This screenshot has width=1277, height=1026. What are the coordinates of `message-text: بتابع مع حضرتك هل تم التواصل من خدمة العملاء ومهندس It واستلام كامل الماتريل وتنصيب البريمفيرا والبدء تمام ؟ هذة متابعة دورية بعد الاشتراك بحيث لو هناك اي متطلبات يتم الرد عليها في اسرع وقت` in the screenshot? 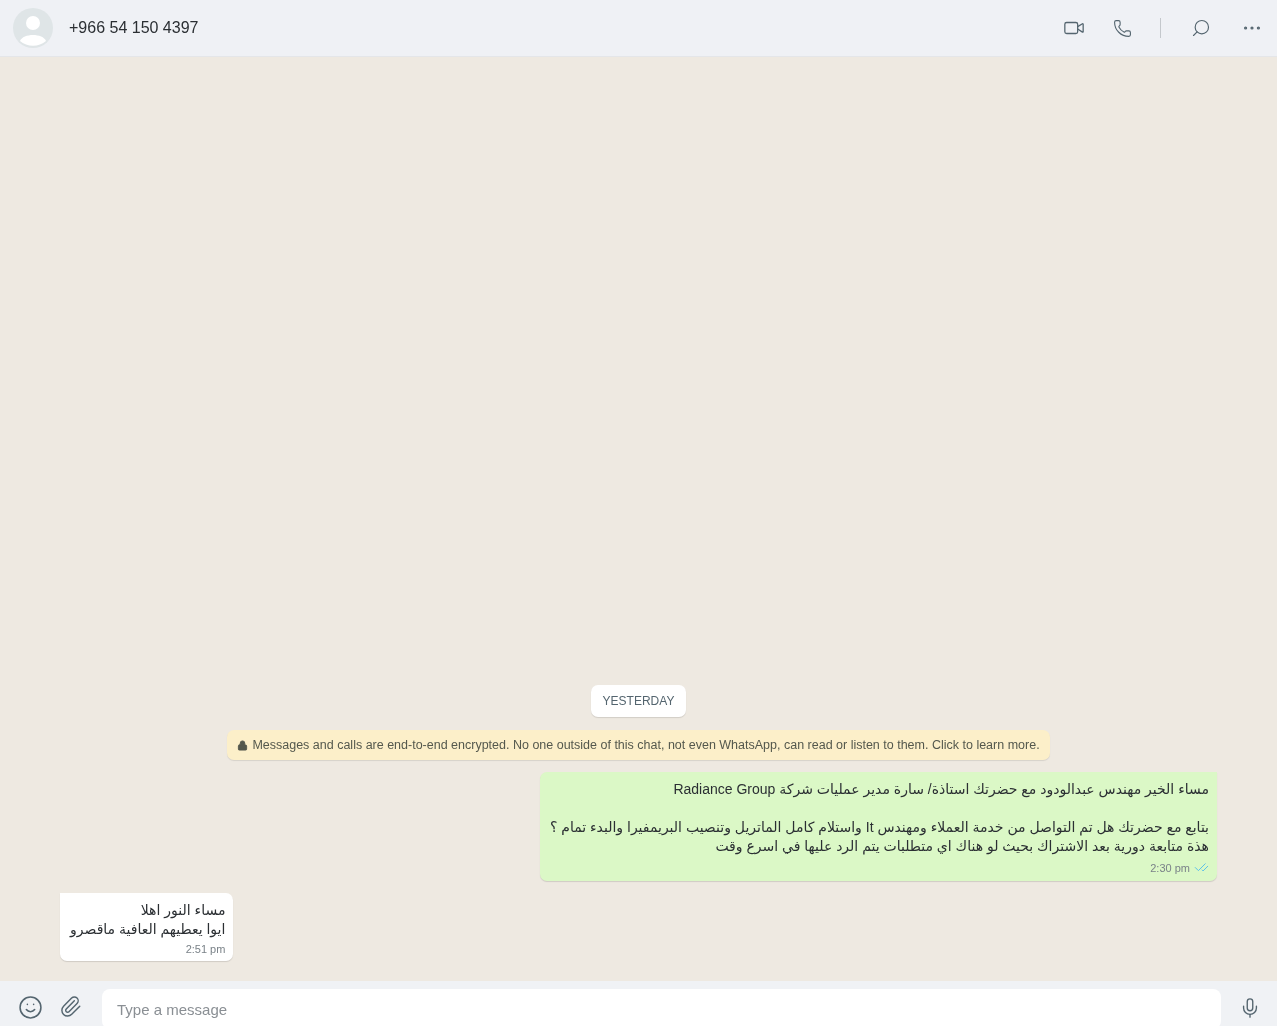 It's located at (879, 837).